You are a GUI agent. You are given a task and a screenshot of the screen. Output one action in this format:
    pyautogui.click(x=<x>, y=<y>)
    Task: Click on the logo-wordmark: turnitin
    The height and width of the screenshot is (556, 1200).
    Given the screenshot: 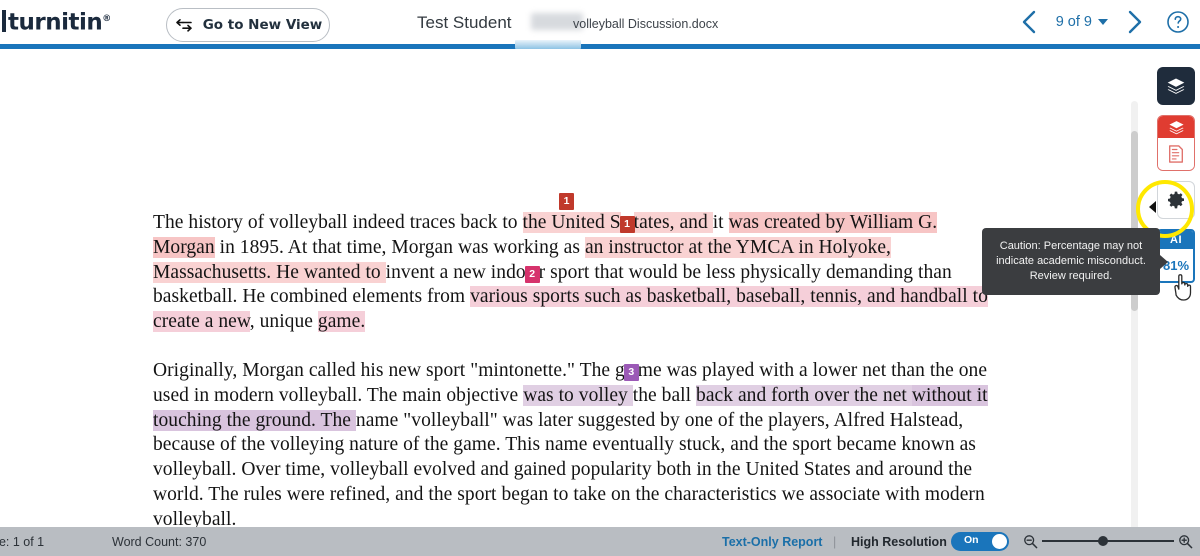 What is the action you would take?
    pyautogui.click(x=55, y=22)
    